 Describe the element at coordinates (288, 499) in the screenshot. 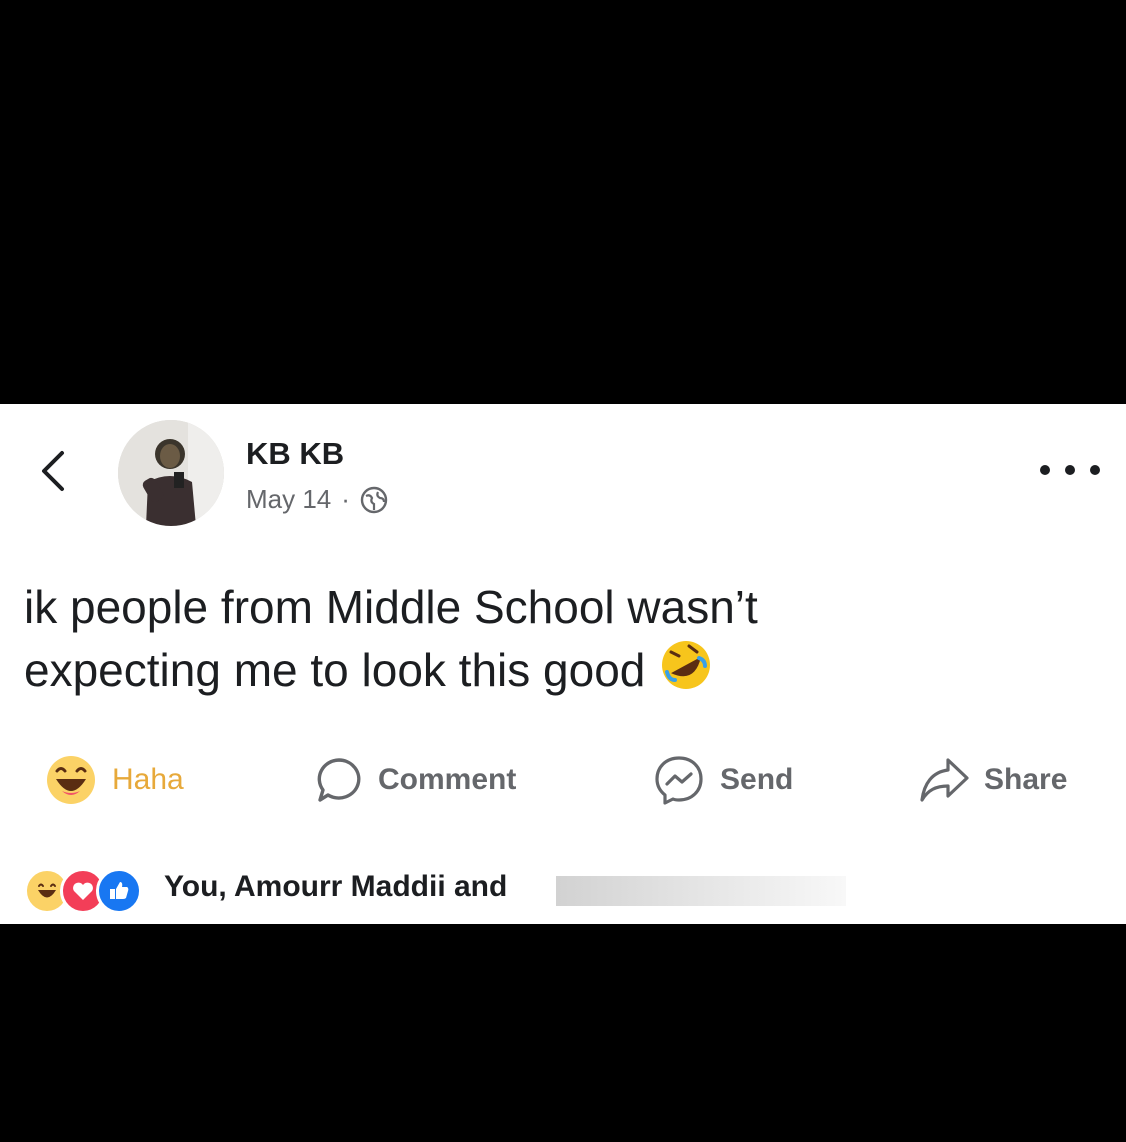

I see `post-date: May 14` at that location.